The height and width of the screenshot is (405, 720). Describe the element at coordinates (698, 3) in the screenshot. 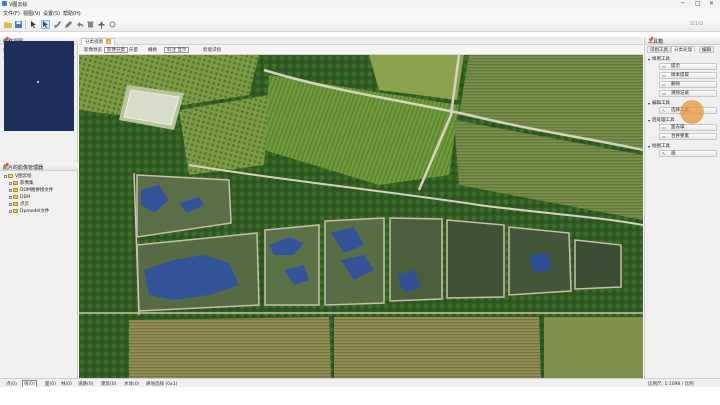

I see `maximize-icon: □` at that location.